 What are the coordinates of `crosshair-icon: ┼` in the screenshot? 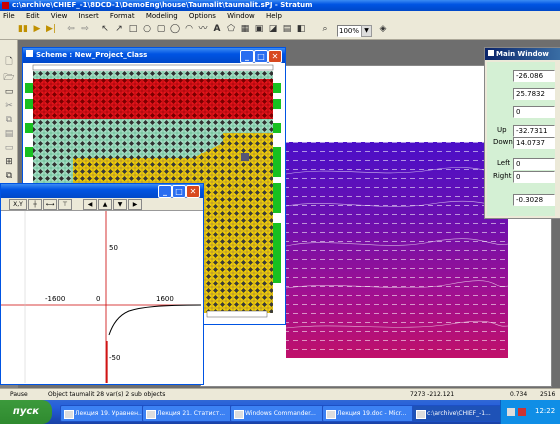 It's located at (35, 204).